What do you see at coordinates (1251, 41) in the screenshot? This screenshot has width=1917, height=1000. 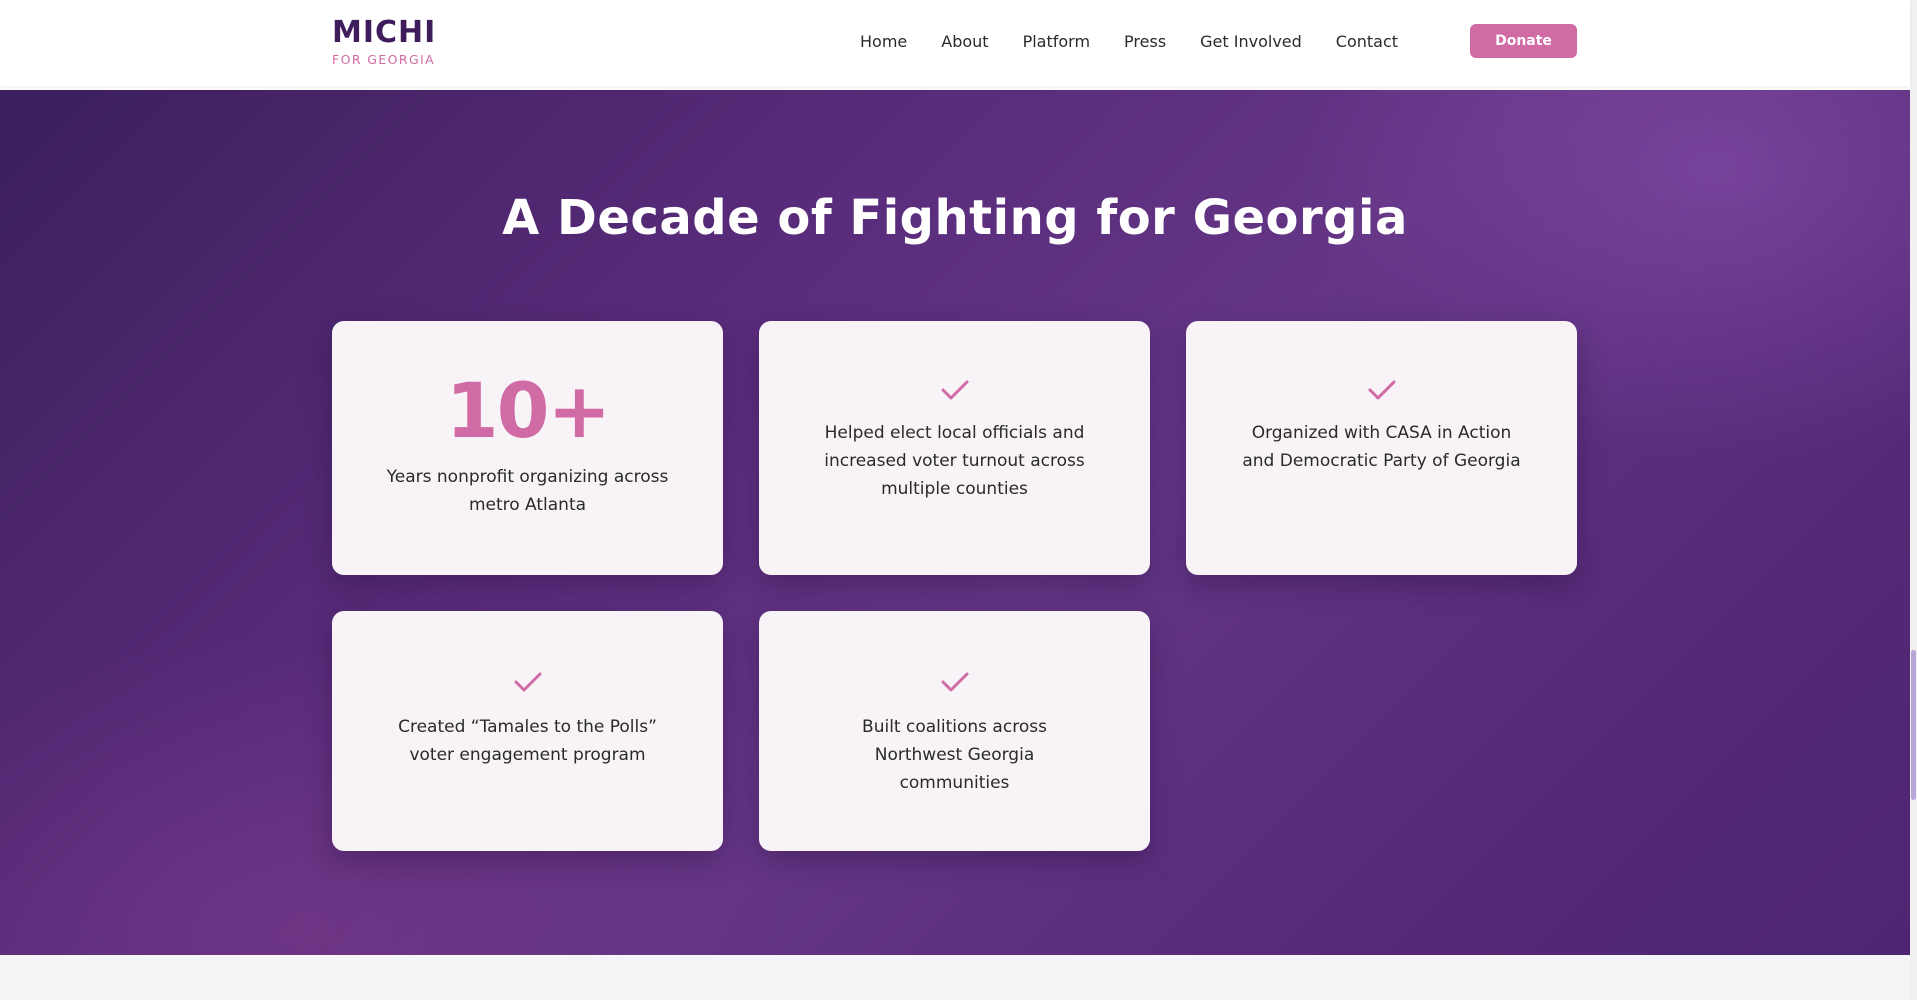 I see `nav-get-involved: Get Involved` at bounding box center [1251, 41].